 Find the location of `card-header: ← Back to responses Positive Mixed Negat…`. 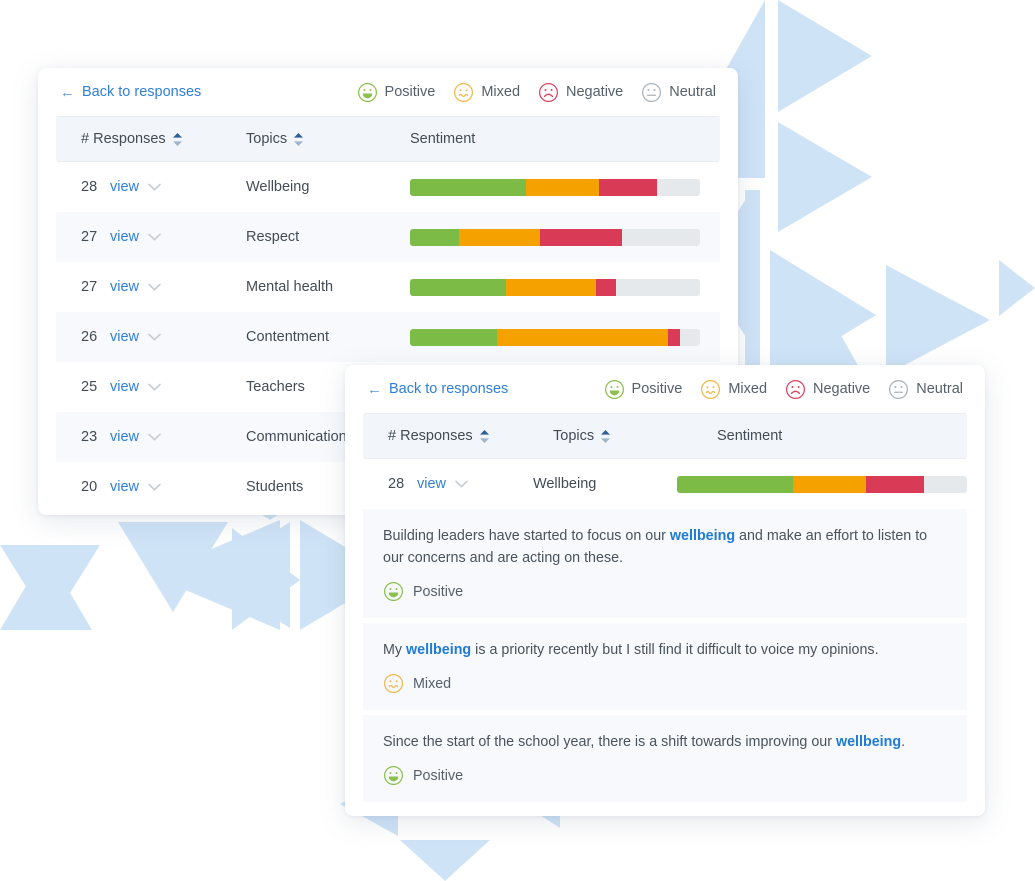

card-header: ← Back to responses Positive Mixed Negat… is located at coordinates (388, 92).